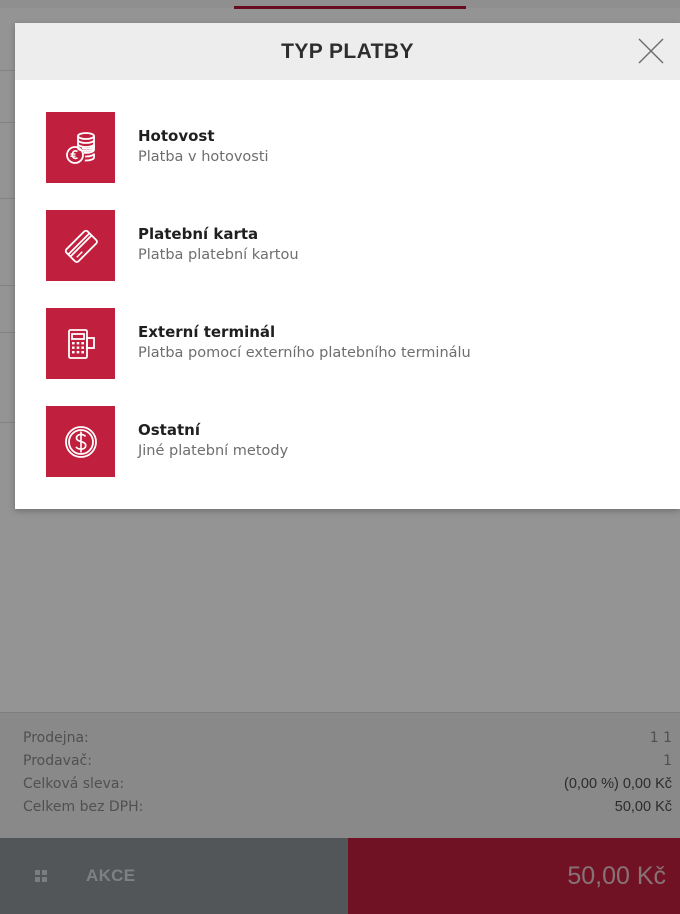 This screenshot has width=680, height=914. I want to click on close-button, so click(651, 51).